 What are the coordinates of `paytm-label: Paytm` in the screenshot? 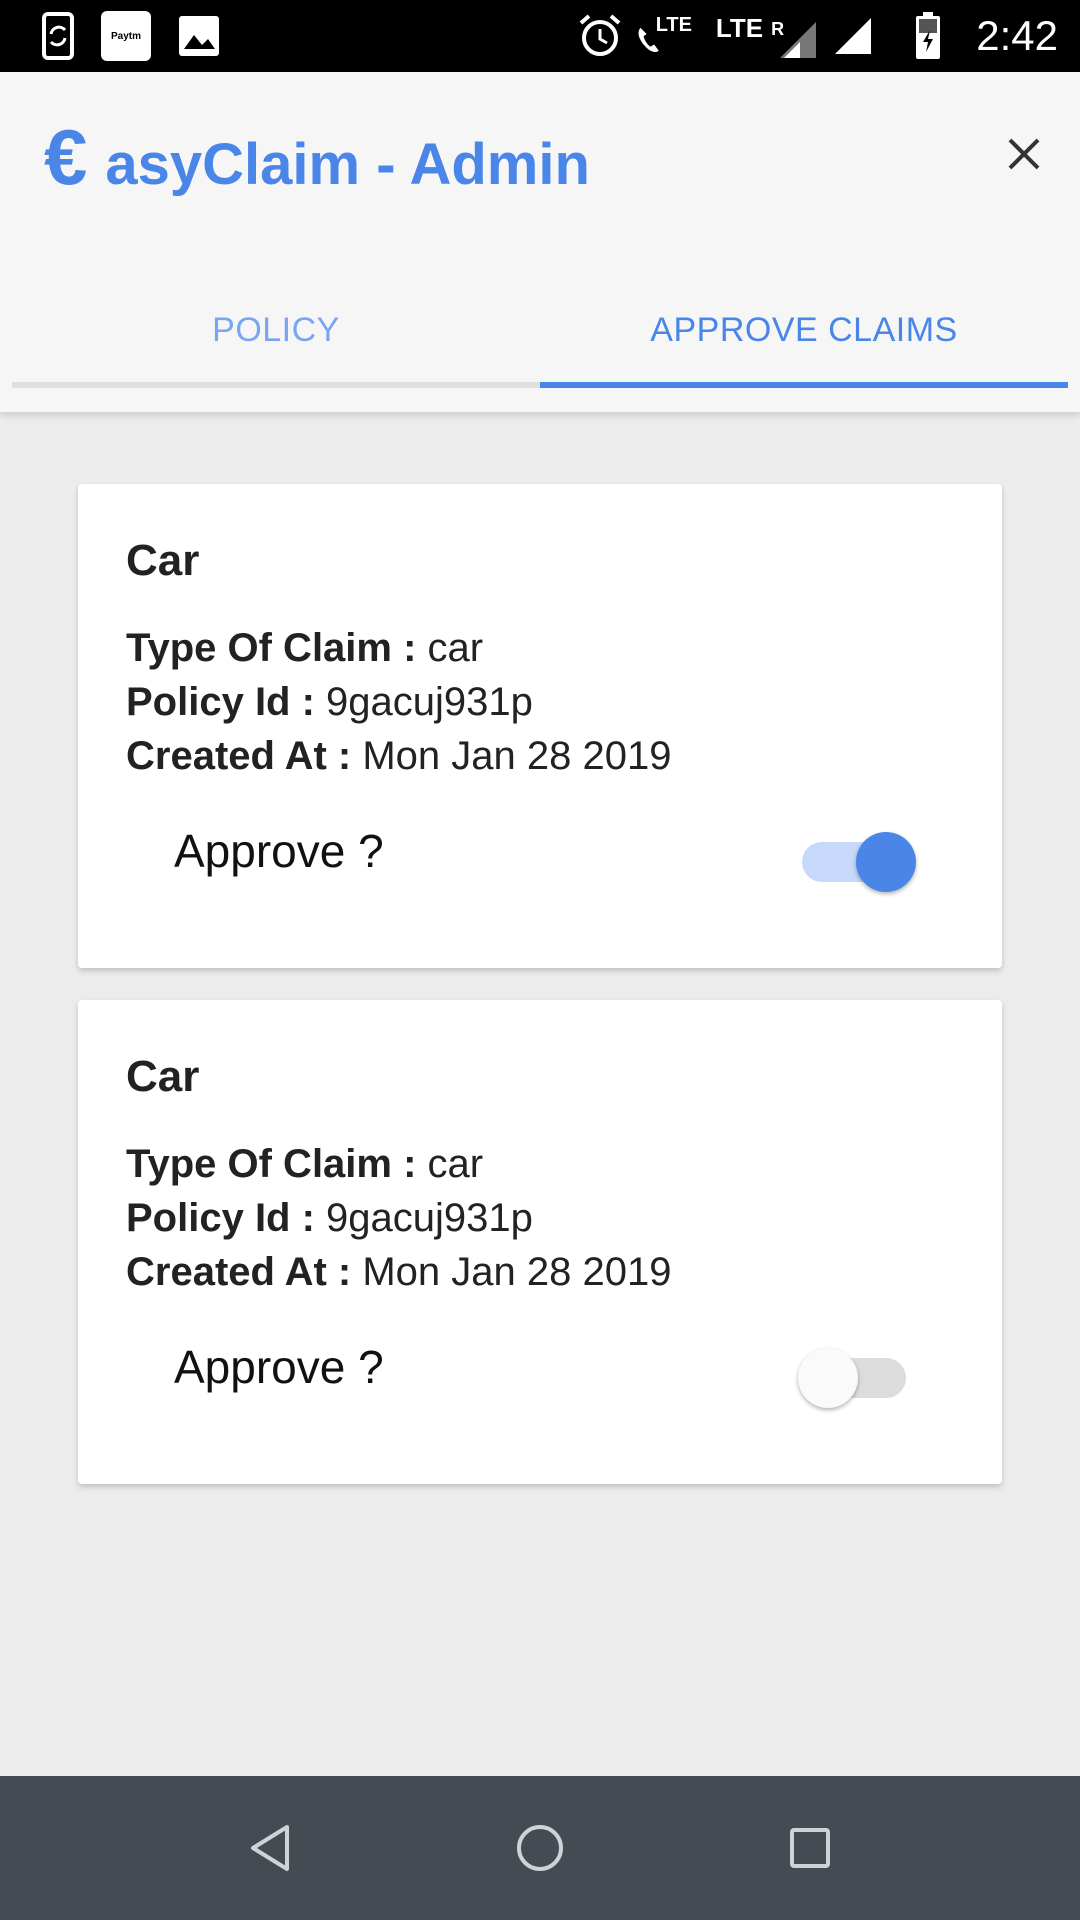 It's located at (125, 36).